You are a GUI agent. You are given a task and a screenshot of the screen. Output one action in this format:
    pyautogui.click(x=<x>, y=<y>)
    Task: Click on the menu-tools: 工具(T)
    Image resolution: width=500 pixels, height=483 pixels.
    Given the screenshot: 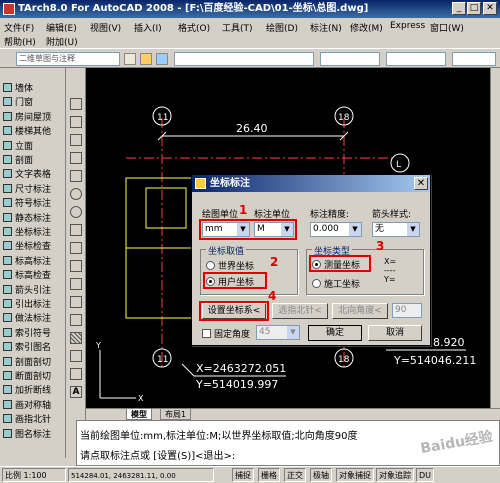 What is the action you would take?
    pyautogui.click(x=237, y=27)
    